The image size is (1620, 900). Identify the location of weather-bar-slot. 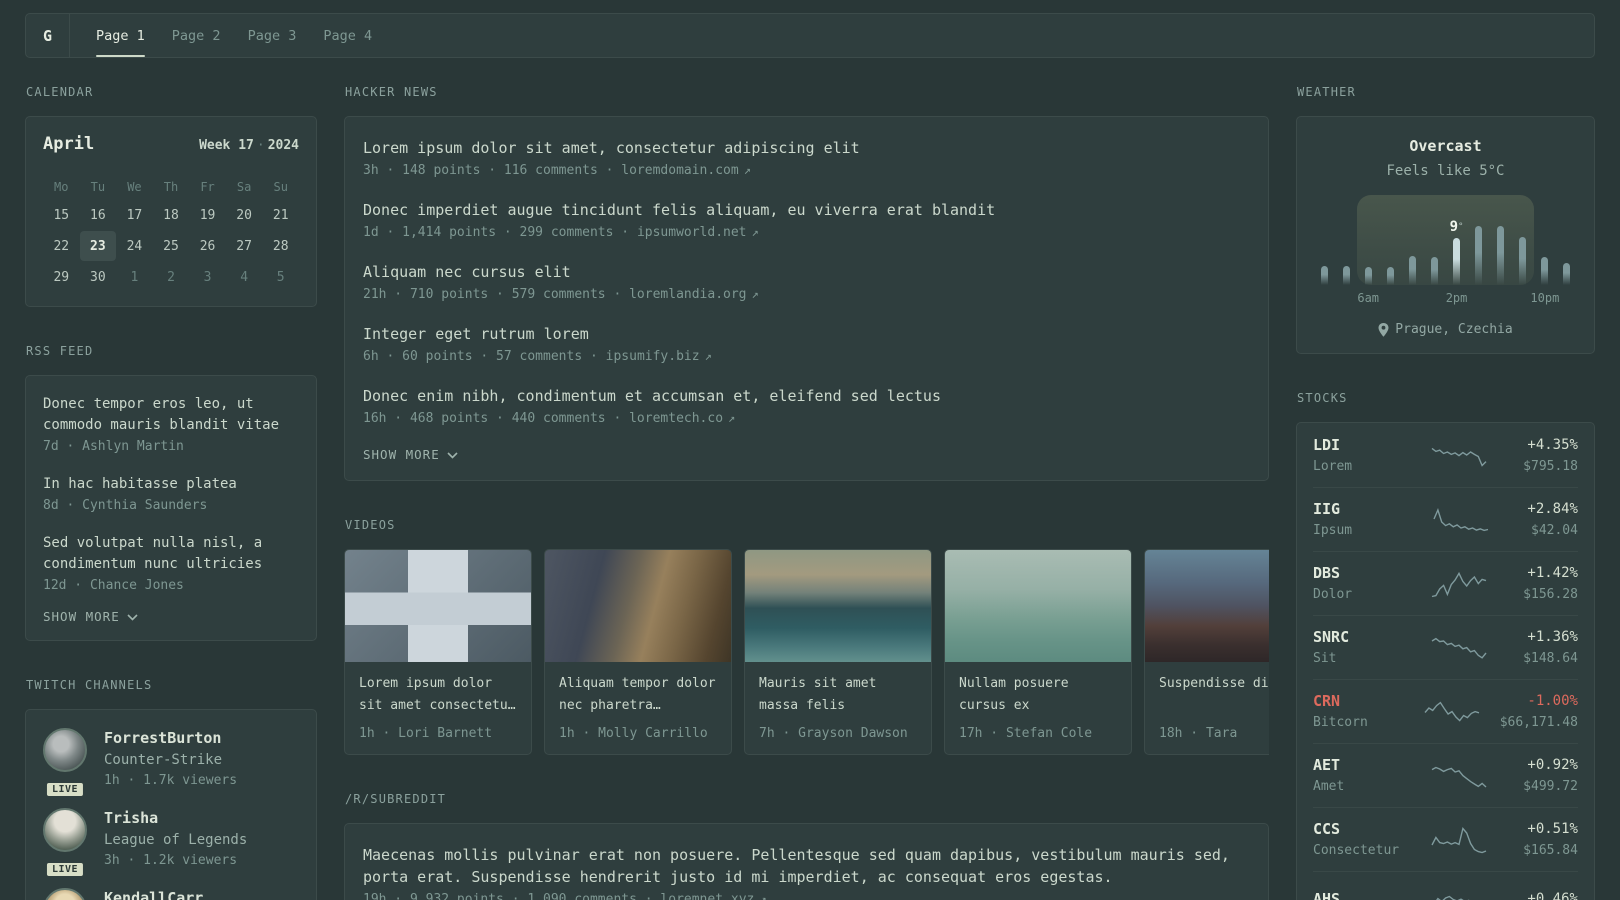
(1390, 240).